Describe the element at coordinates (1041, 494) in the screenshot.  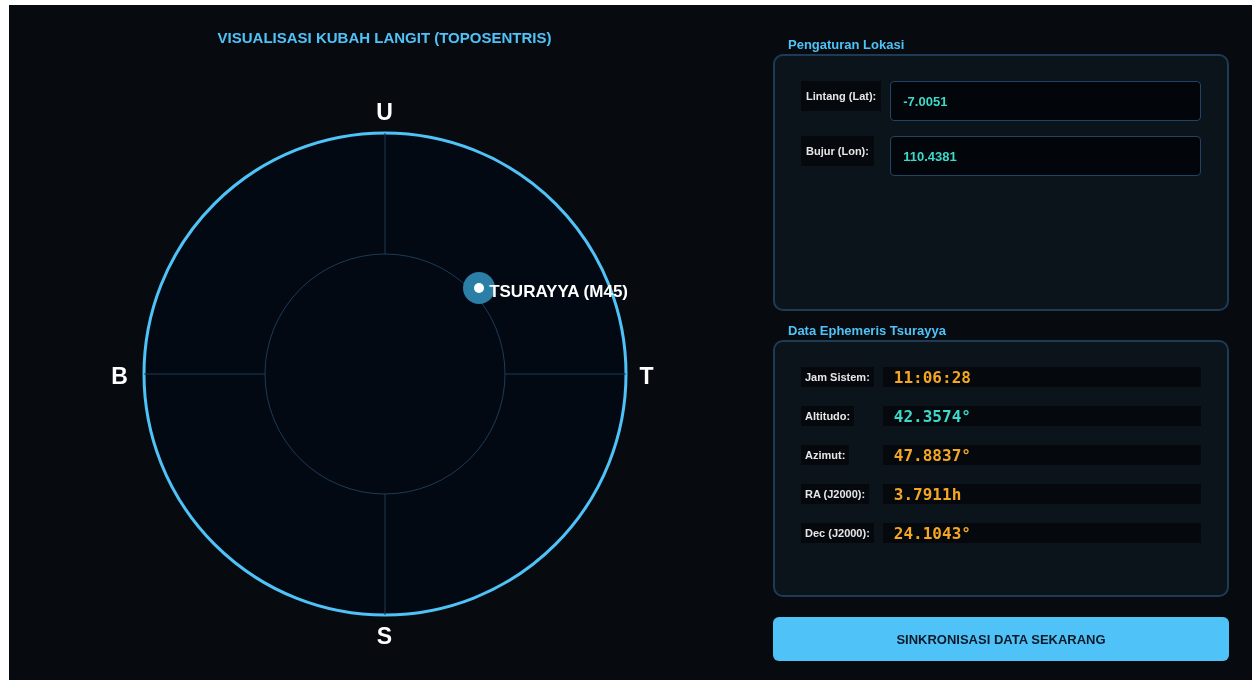
I see `data-value: 3.7911h` at that location.